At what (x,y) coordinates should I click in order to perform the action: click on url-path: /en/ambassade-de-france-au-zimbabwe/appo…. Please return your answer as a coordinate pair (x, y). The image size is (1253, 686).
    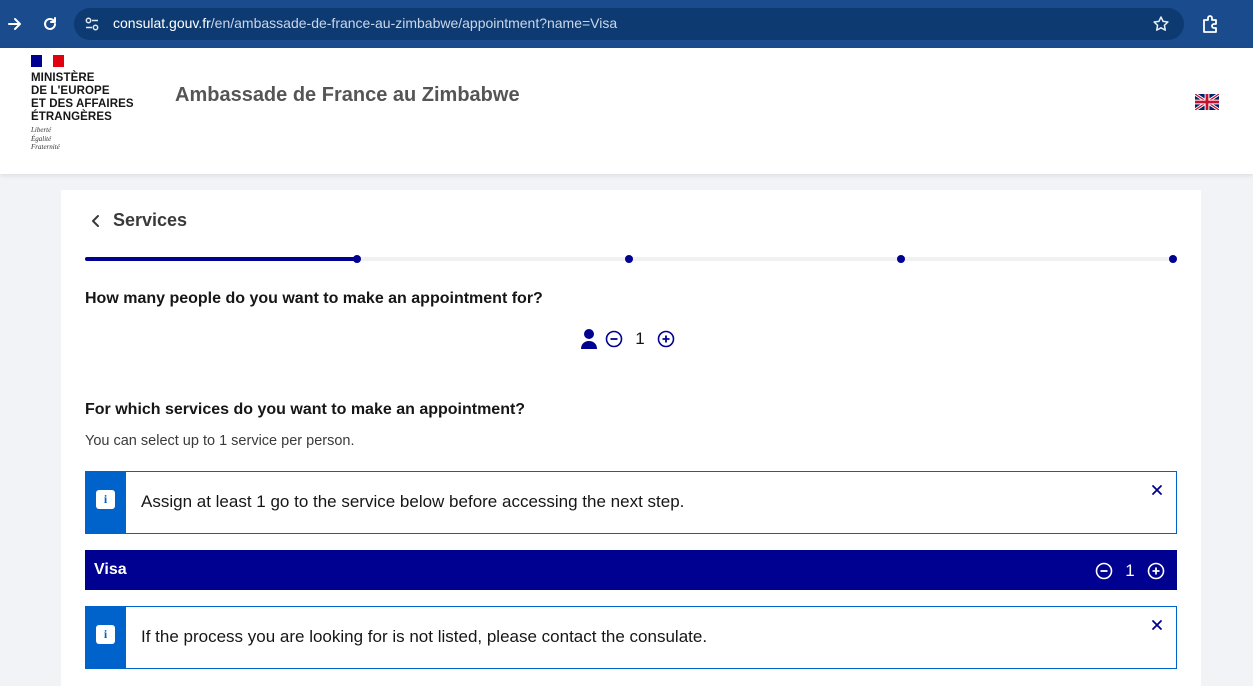
    Looking at the image, I should click on (414, 23).